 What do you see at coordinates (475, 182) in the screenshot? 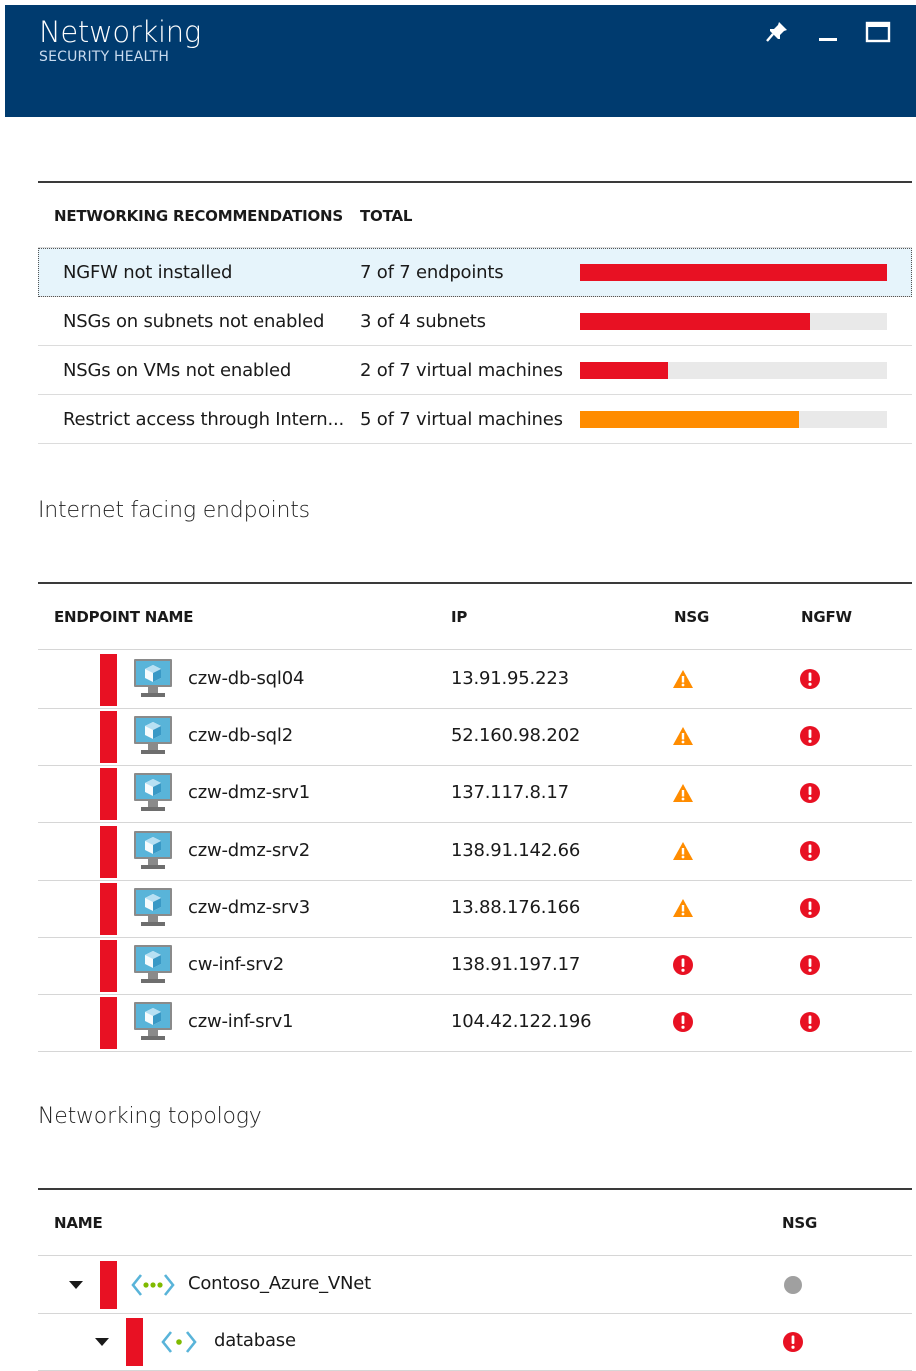
I see `recommendations-rule` at bounding box center [475, 182].